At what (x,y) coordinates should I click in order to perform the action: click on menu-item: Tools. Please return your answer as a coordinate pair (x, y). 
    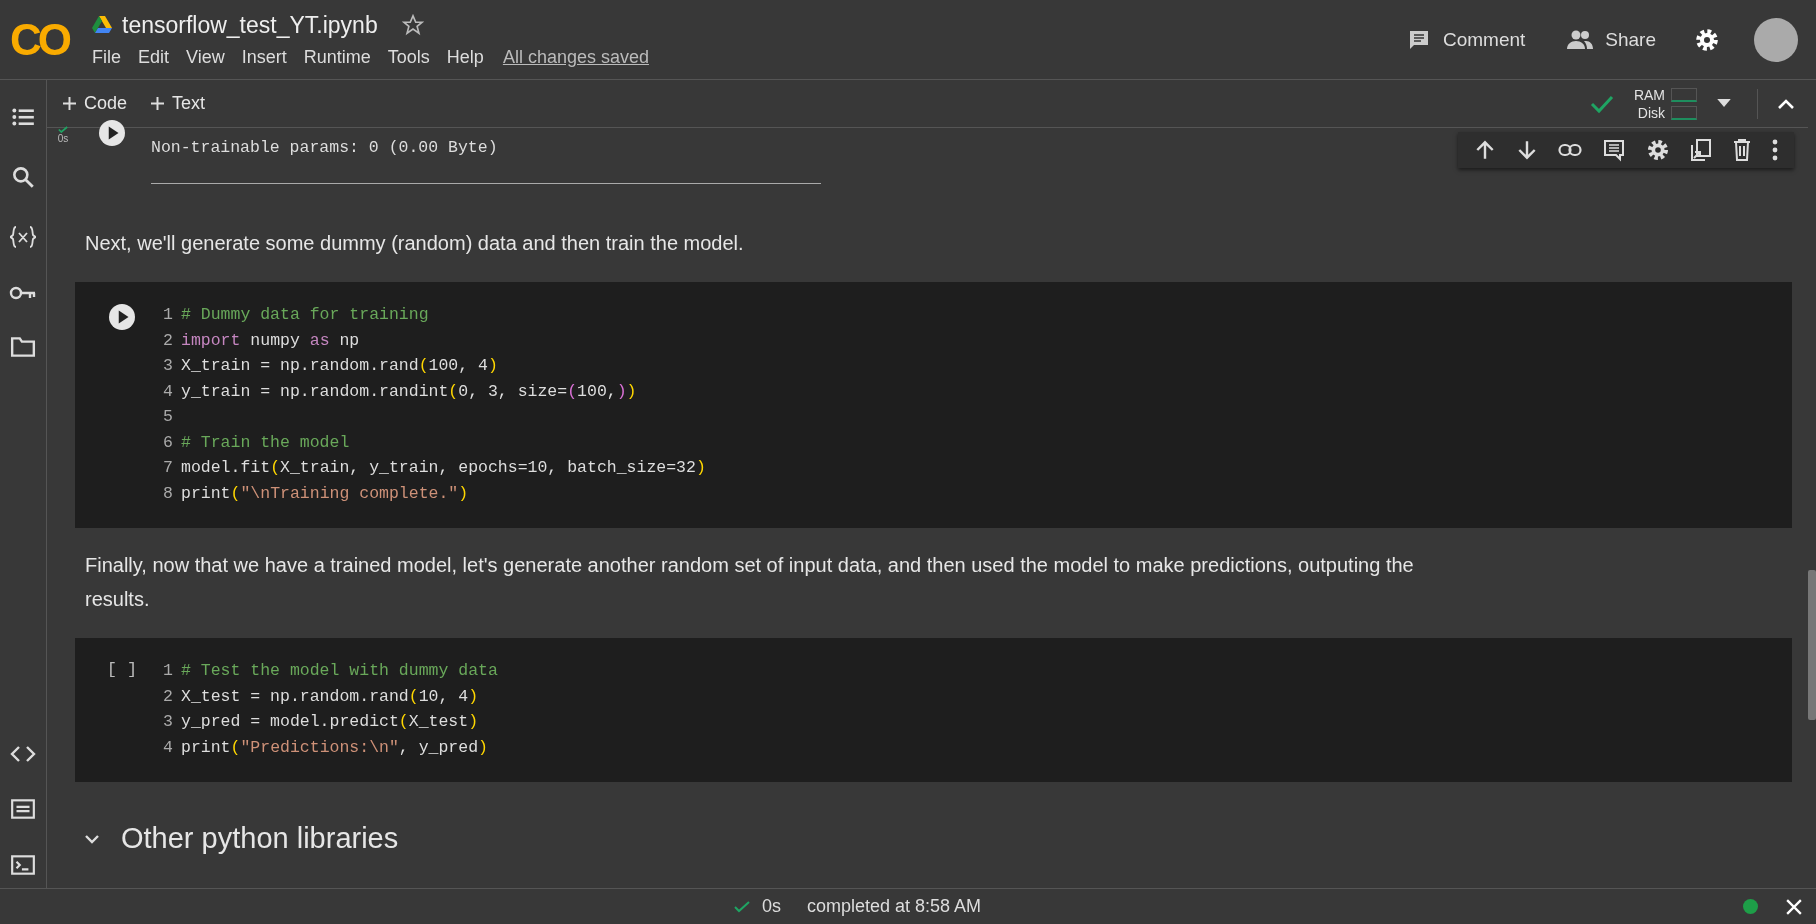
    Looking at the image, I should click on (408, 57).